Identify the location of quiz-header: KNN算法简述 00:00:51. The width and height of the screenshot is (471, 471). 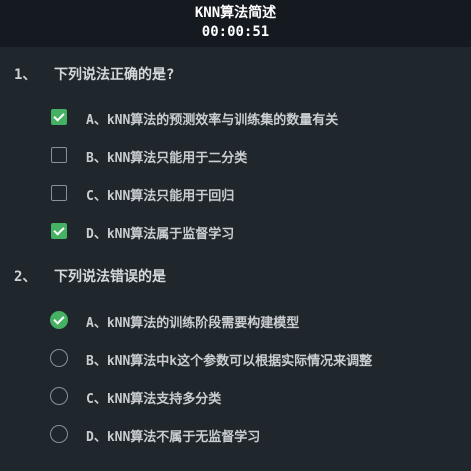
(235, 23).